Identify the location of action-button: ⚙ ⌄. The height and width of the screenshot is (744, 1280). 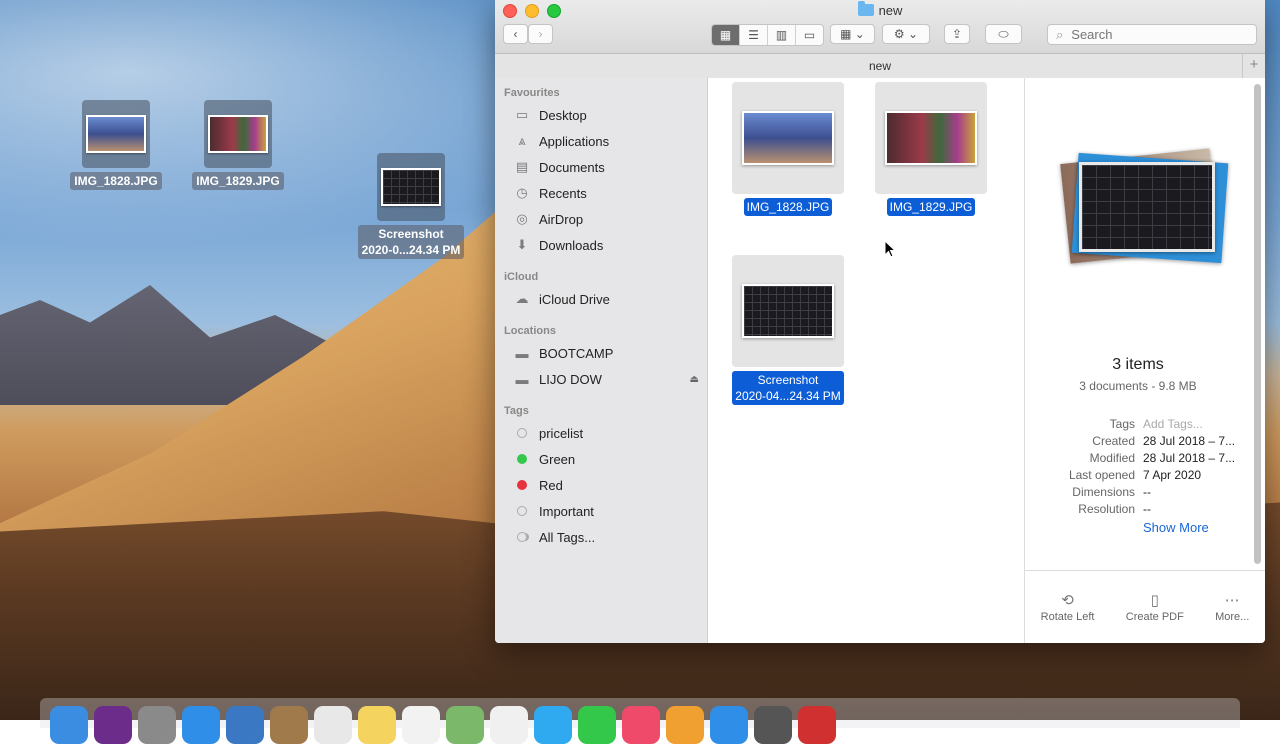
(906, 34).